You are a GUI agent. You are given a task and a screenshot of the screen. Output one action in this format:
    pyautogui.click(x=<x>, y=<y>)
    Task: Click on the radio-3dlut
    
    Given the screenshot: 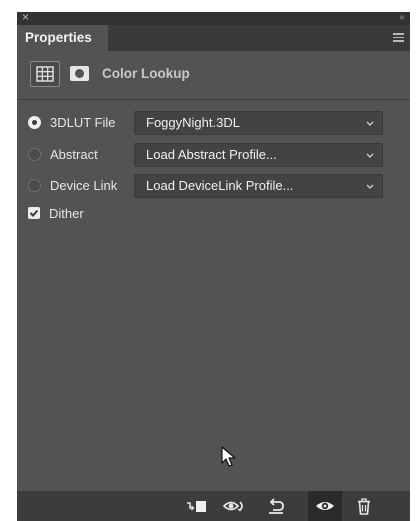 What is the action you would take?
    pyautogui.click(x=34, y=122)
    